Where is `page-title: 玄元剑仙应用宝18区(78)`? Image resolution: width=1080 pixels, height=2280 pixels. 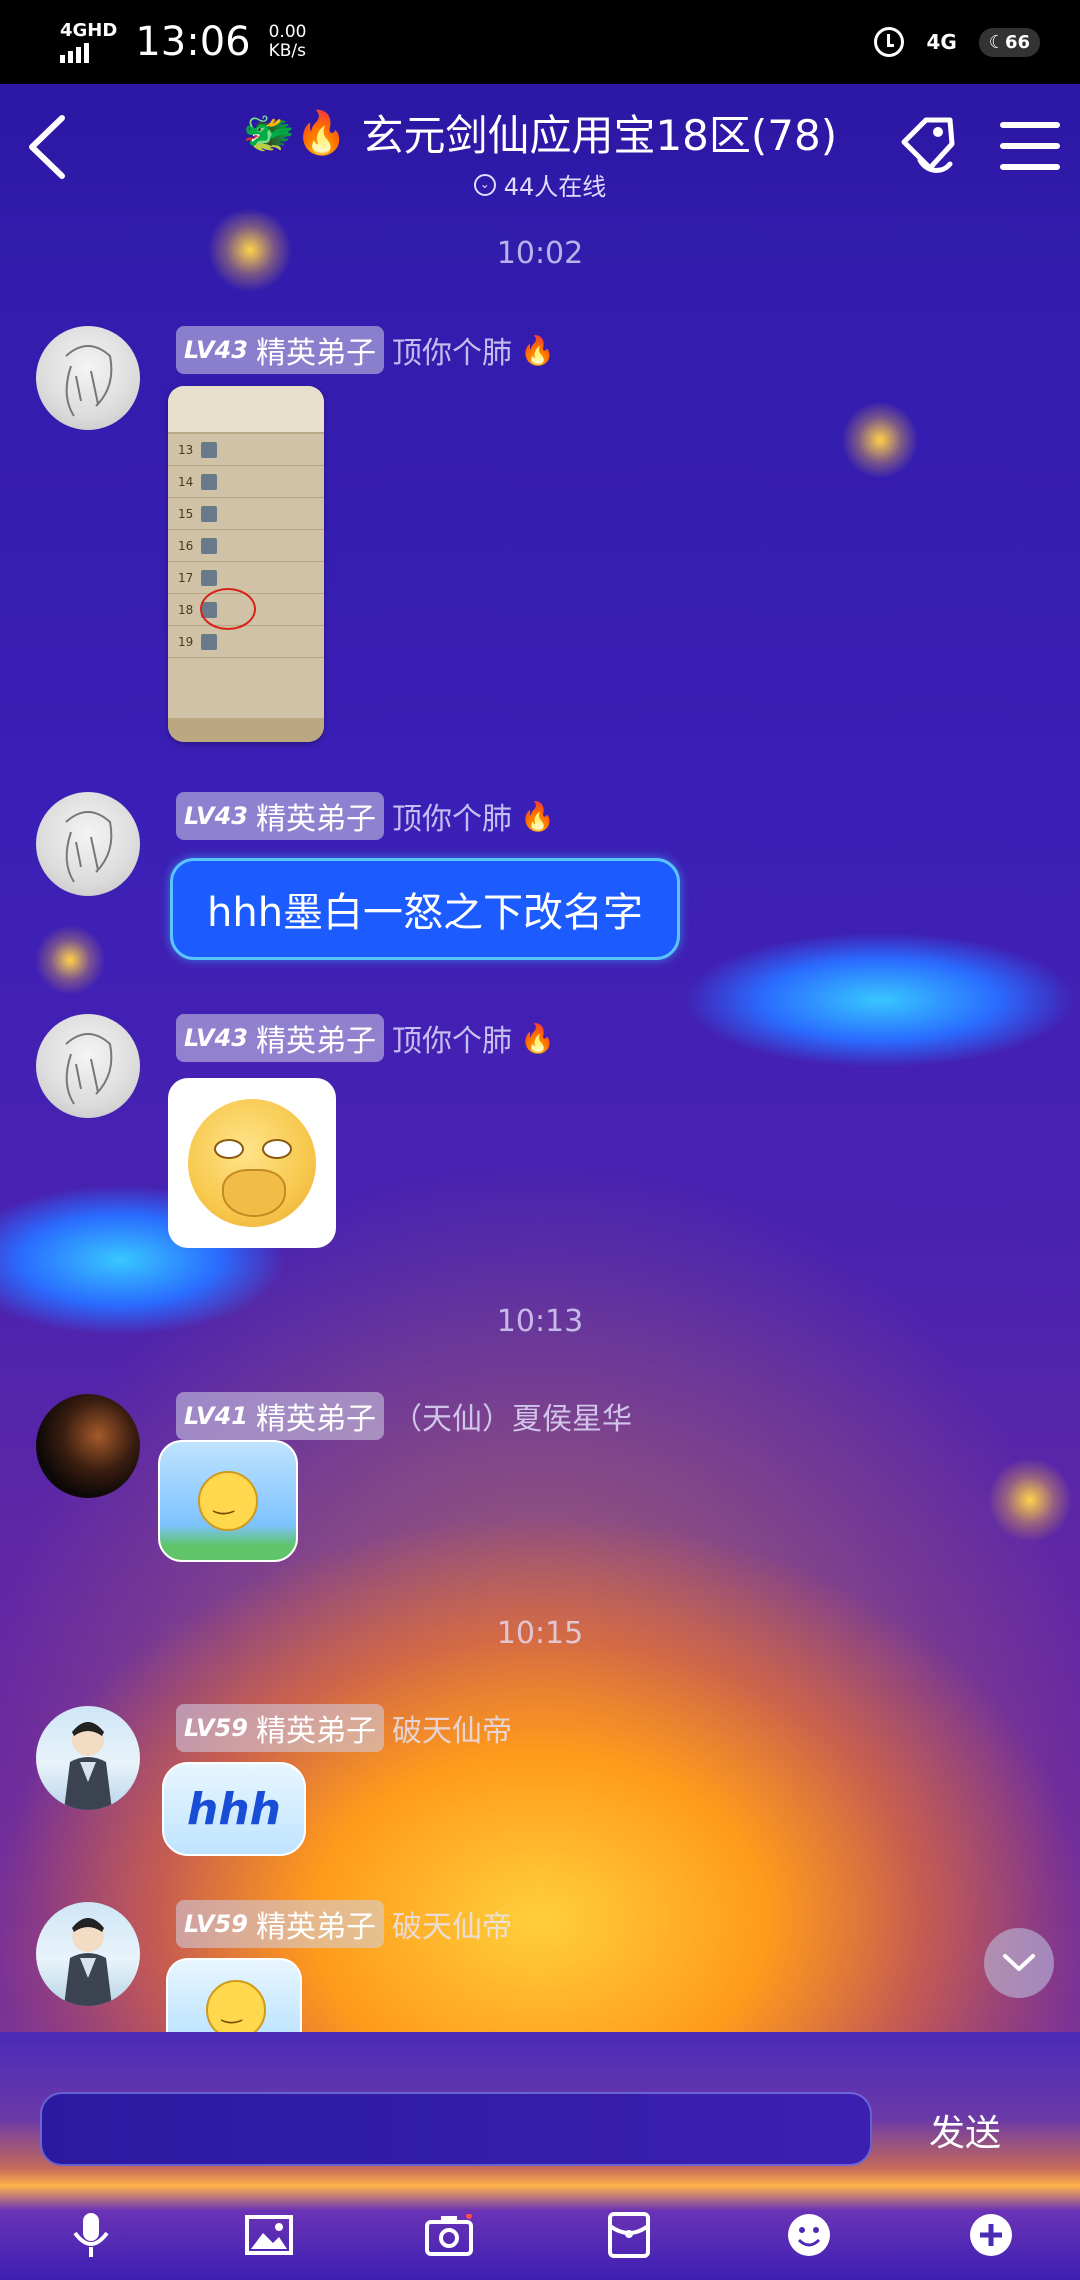
page-title: 玄元剑仙应用宝18区(78) is located at coordinates (599, 135).